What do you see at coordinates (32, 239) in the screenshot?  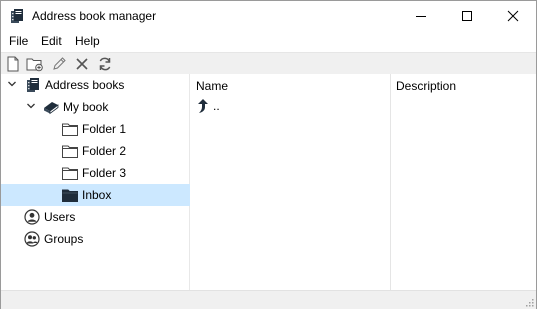 I see `group-icon` at bounding box center [32, 239].